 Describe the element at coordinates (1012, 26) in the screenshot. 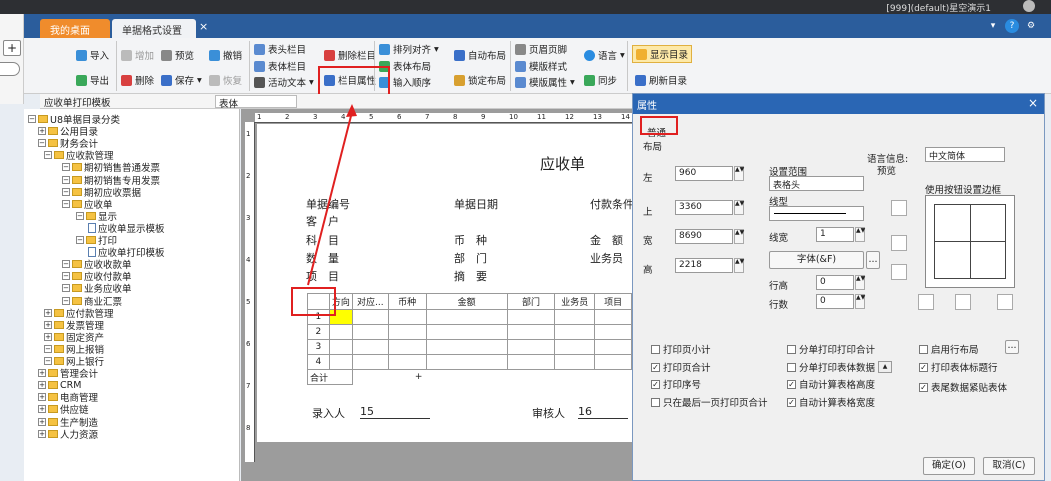

I see `help-icon: ?` at that location.